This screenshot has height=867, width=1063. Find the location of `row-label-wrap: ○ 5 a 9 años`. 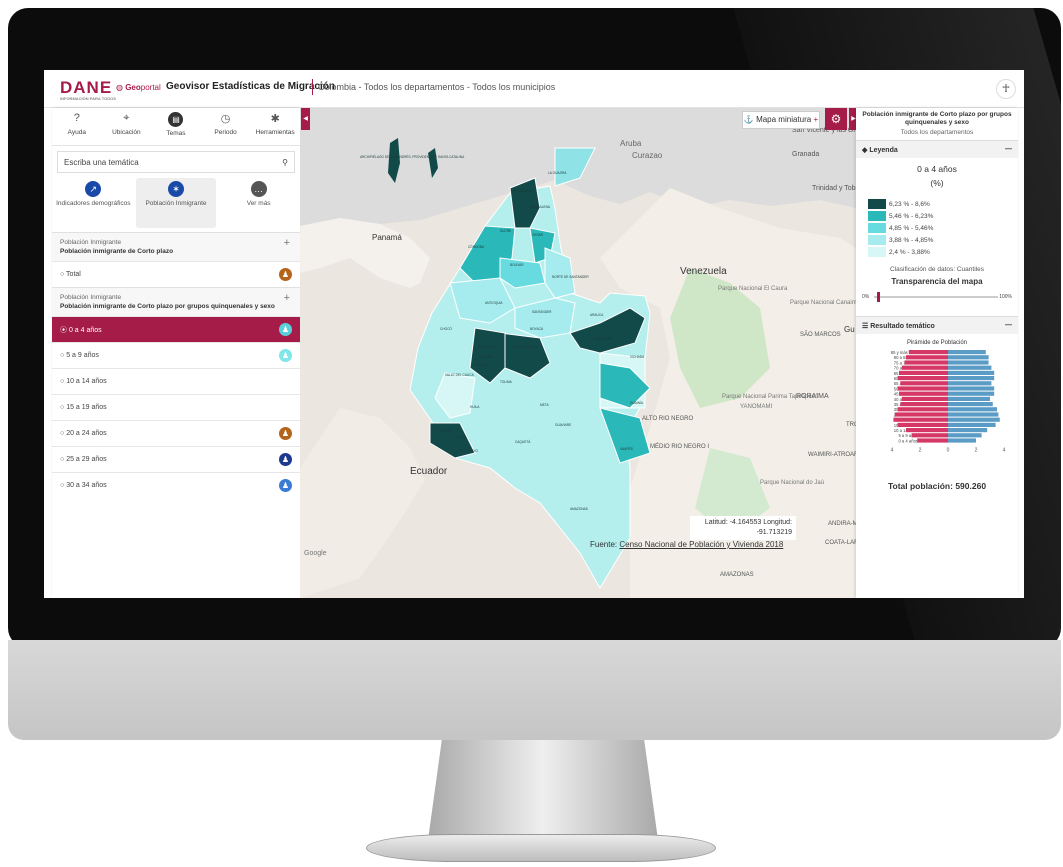

row-label-wrap: ○ 5 a 9 años is located at coordinates (79, 355).